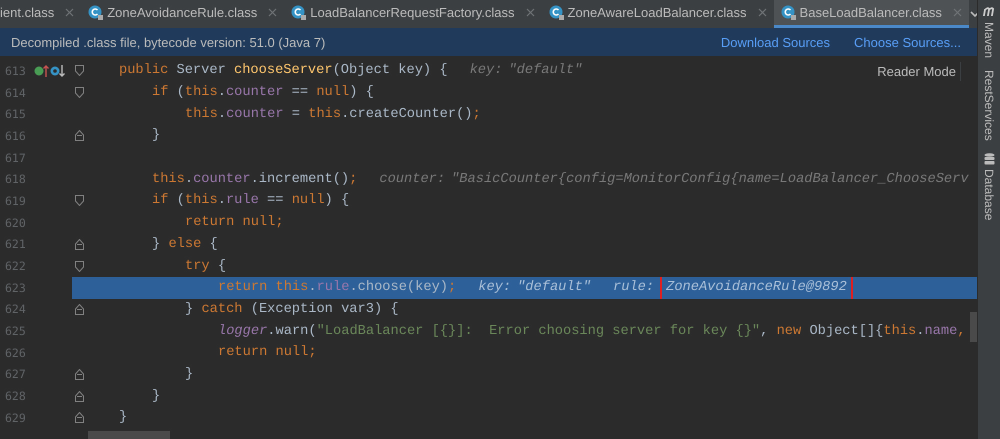  I want to click on code-line: this.counter = this.createCounter();, so click(333, 114).